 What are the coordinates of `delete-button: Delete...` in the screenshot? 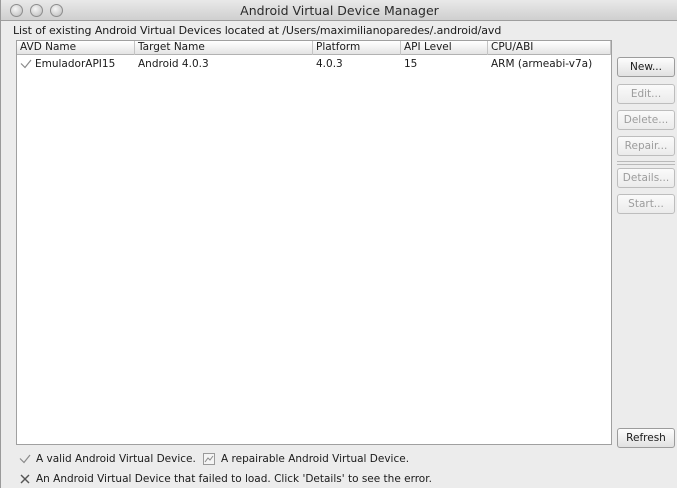 It's located at (646, 120).